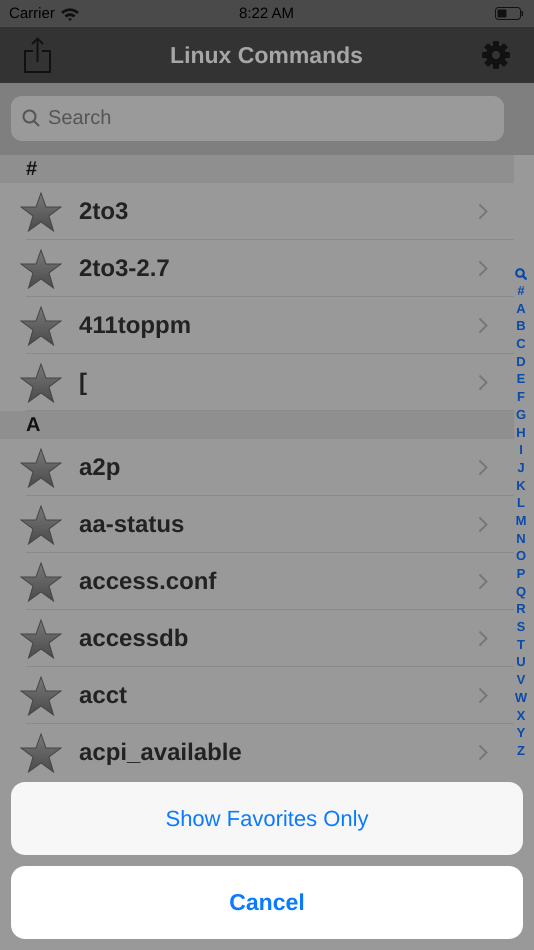  I want to click on command-row: a2p, so click(257, 467).